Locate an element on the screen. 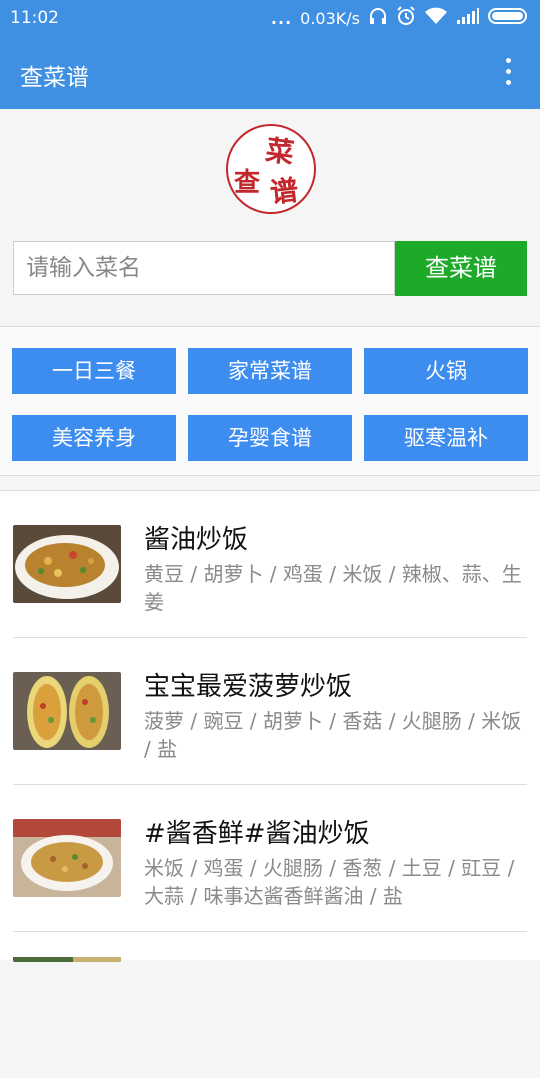 This screenshot has width=540, height=1078. logo-char-cai: 菜 is located at coordinates (279, 151).